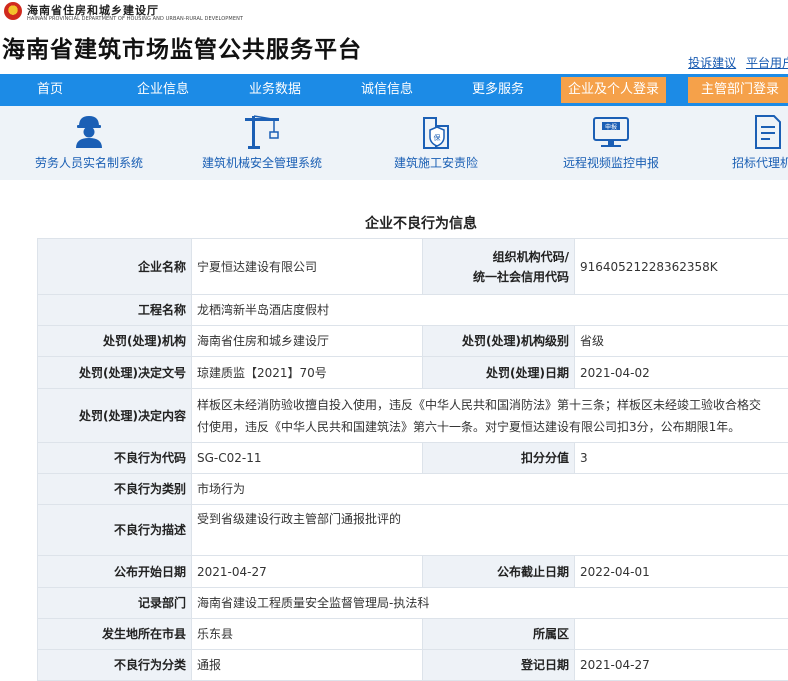  Describe the element at coordinates (115, 603) in the screenshot. I see `field-label: 记录部门` at that location.